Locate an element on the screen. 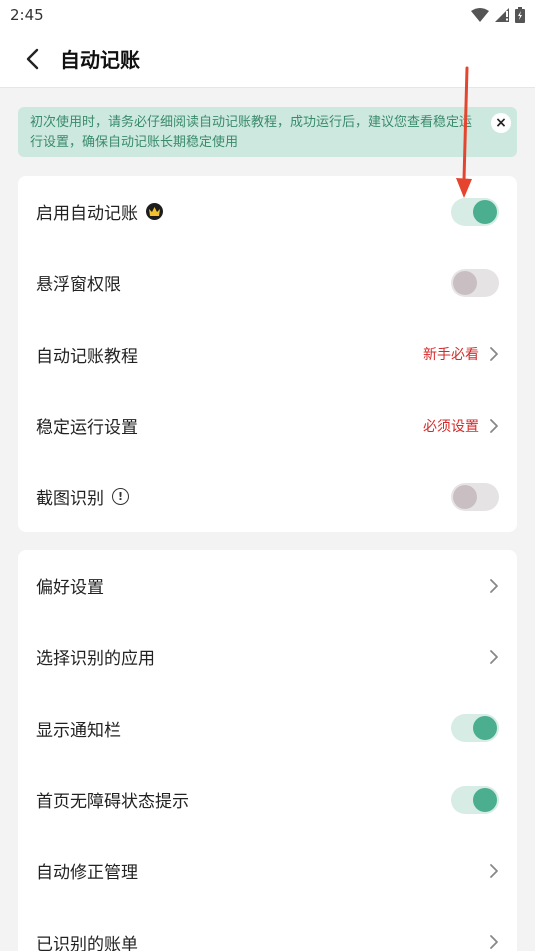 This screenshot has height=951, width=535. close-icon: × is located at coordinates (501, 123).